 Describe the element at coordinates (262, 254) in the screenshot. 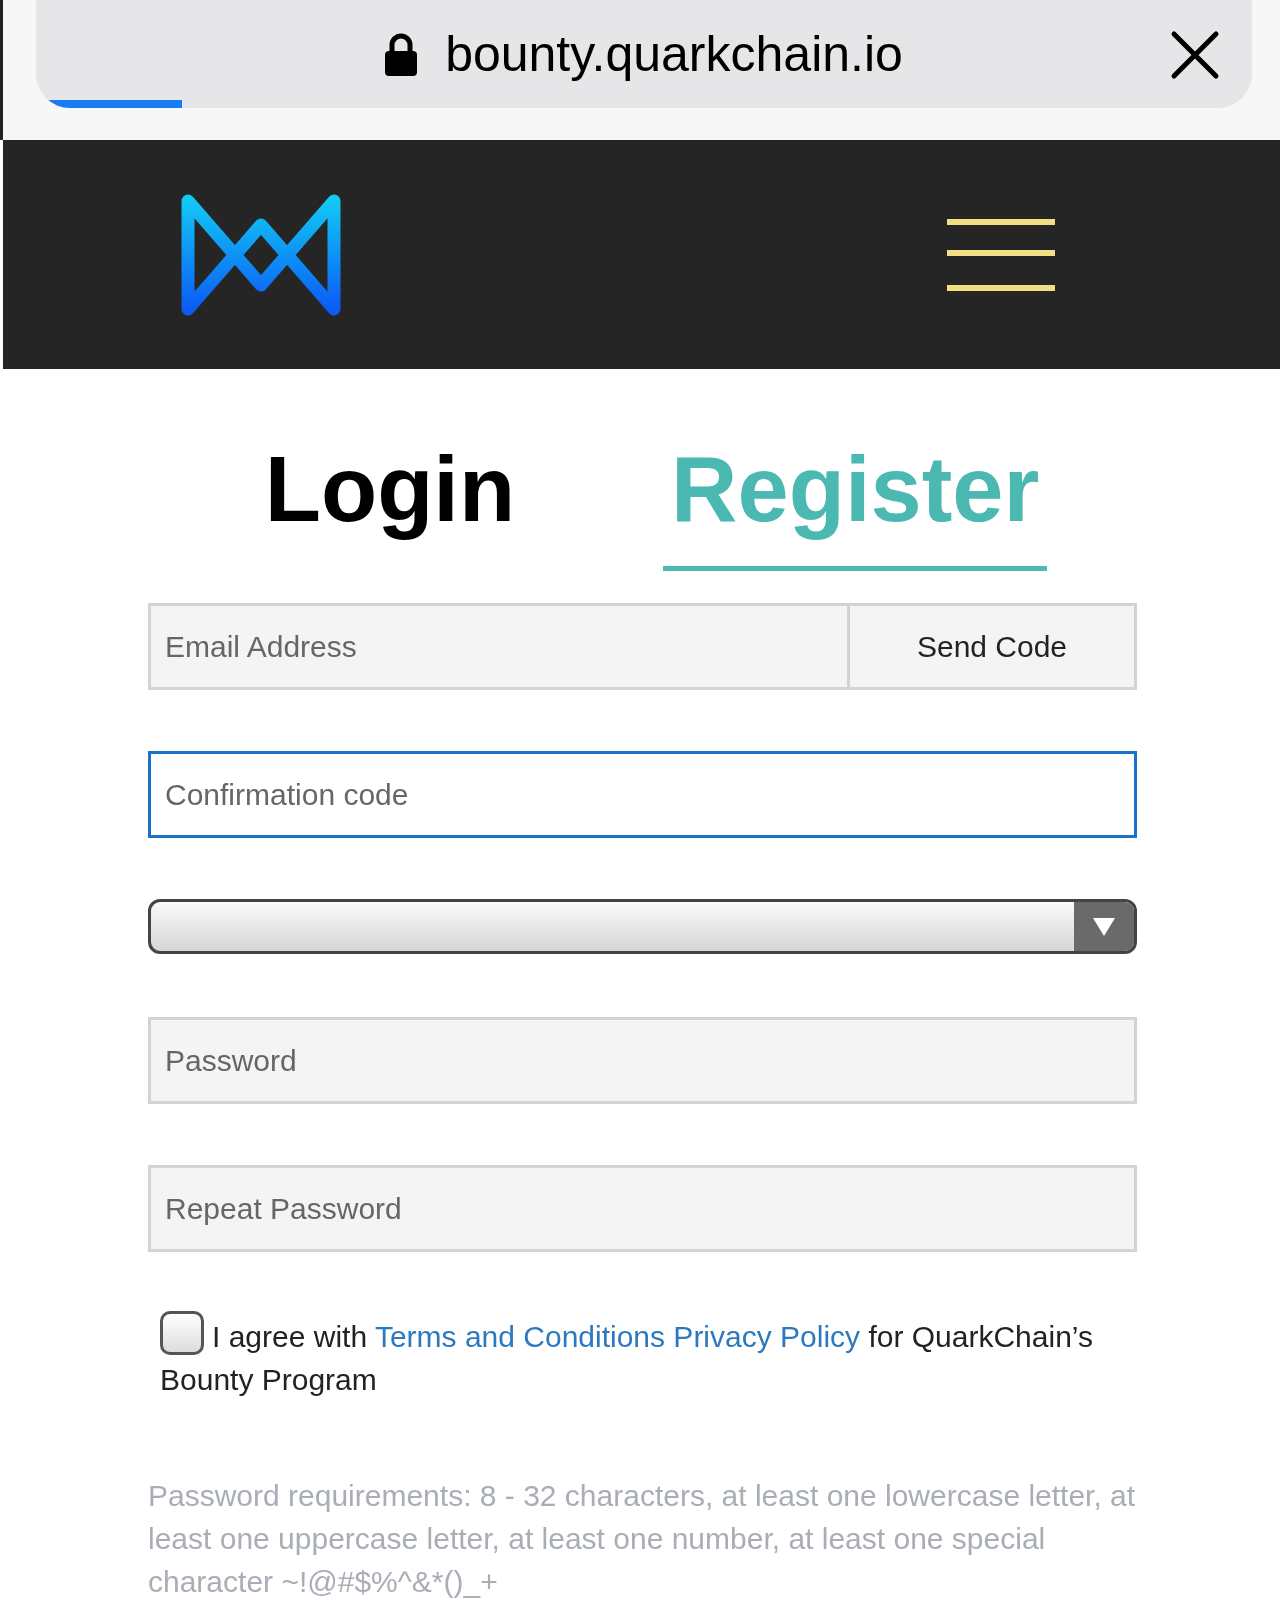

I see `logo-icon` at that location.